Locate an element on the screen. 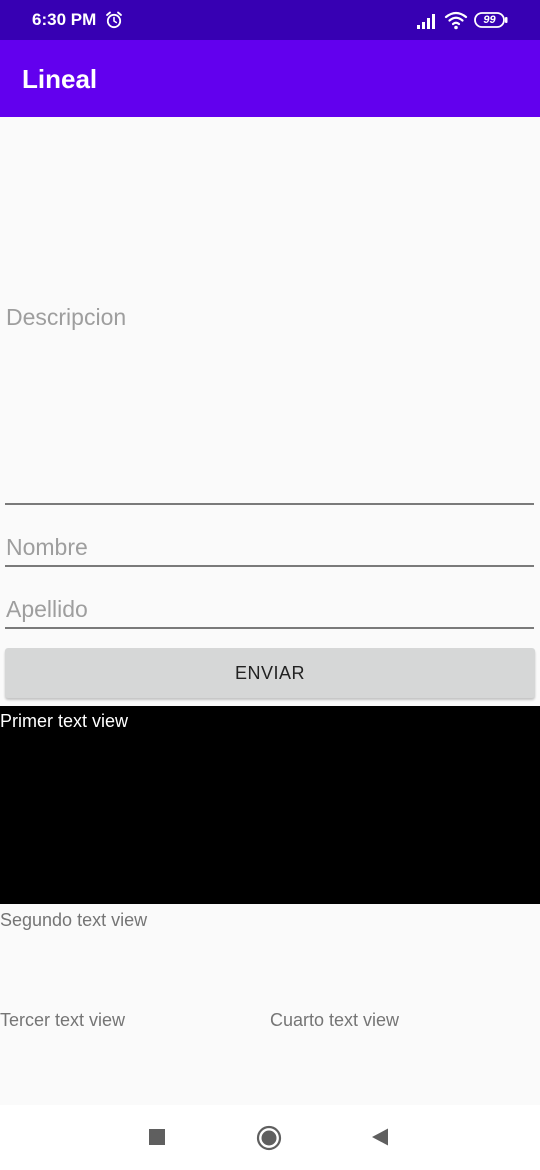 This screenshot has height=1170, width=540. back-icon is located at coordinates (380, 1137).